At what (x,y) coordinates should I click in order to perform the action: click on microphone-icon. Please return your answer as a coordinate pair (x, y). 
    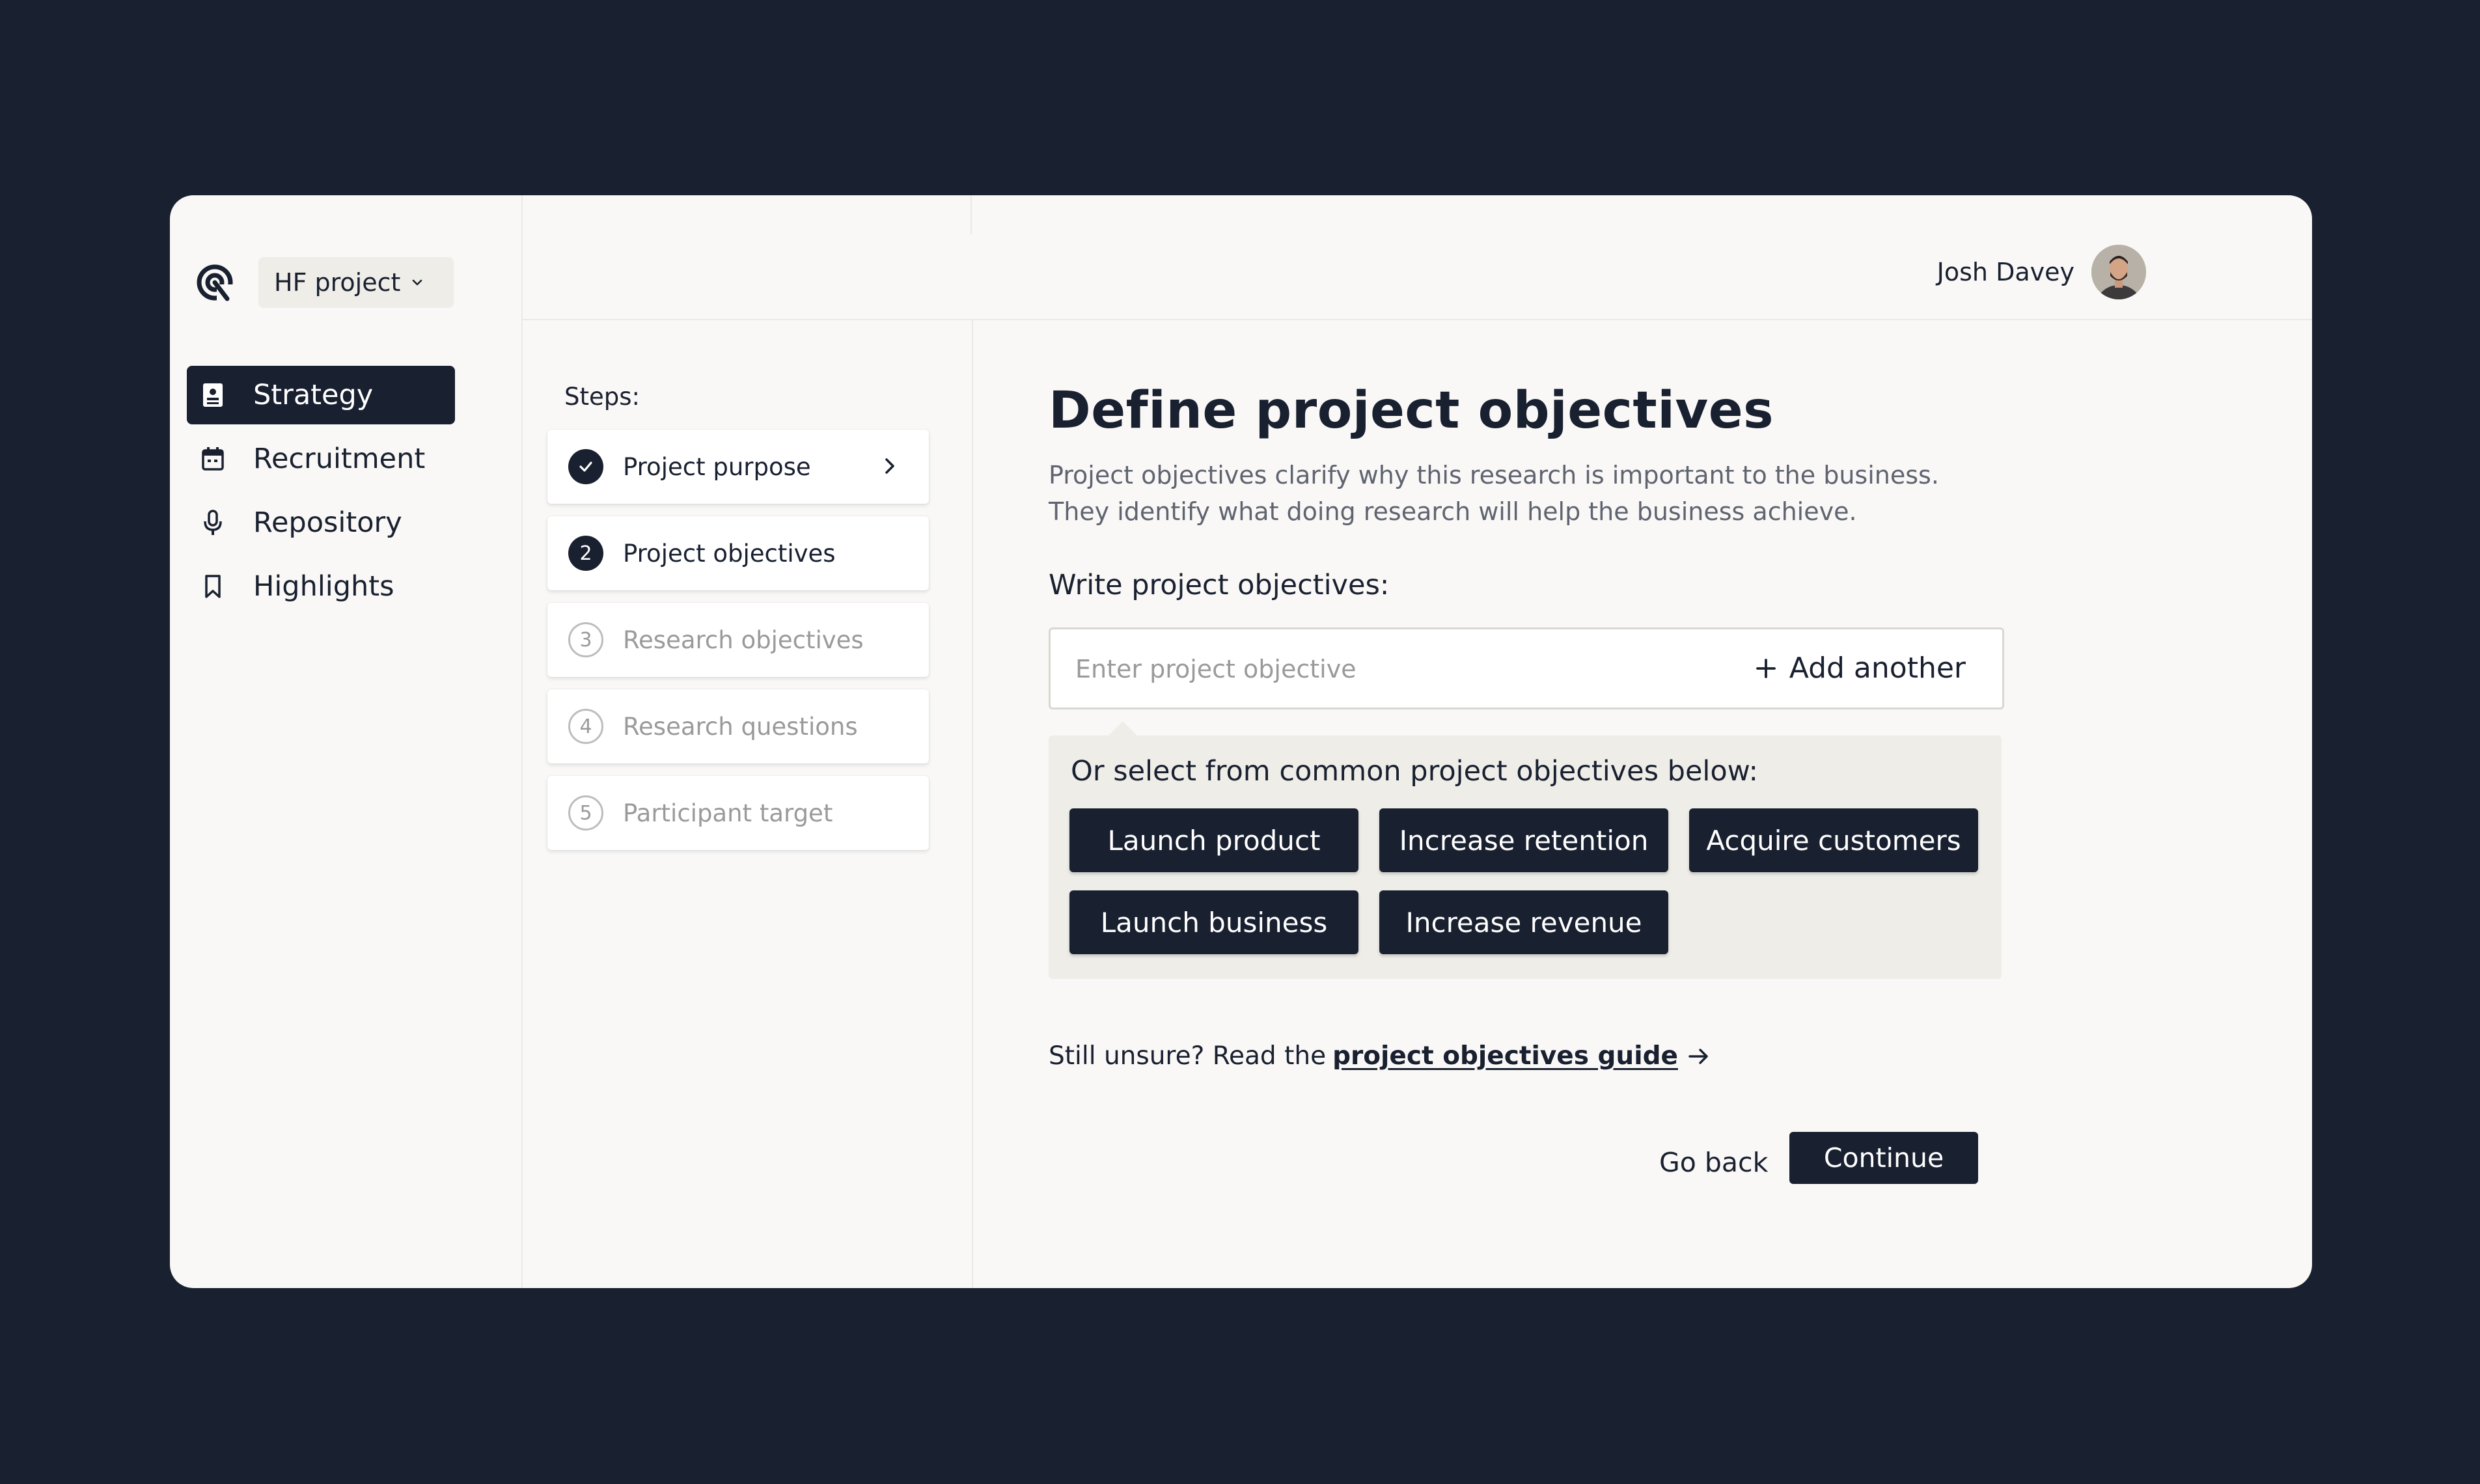
    Looking at the image, I should click on (213, 523).